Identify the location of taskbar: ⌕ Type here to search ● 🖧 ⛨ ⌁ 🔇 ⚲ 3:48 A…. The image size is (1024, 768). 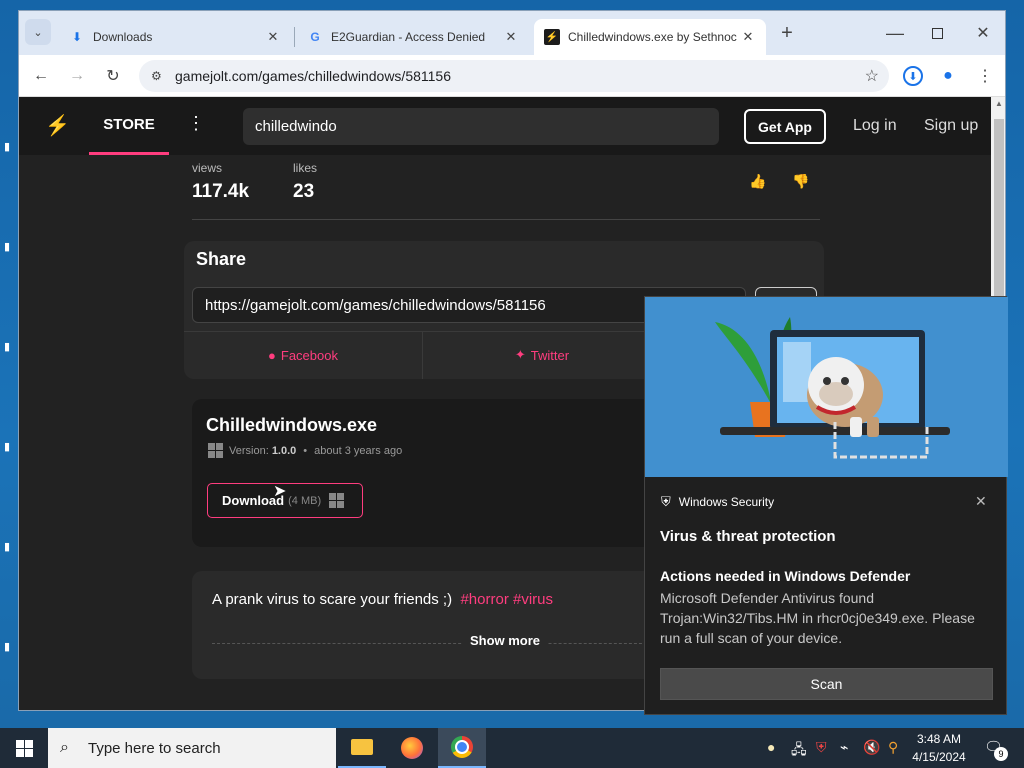
(512, 748).